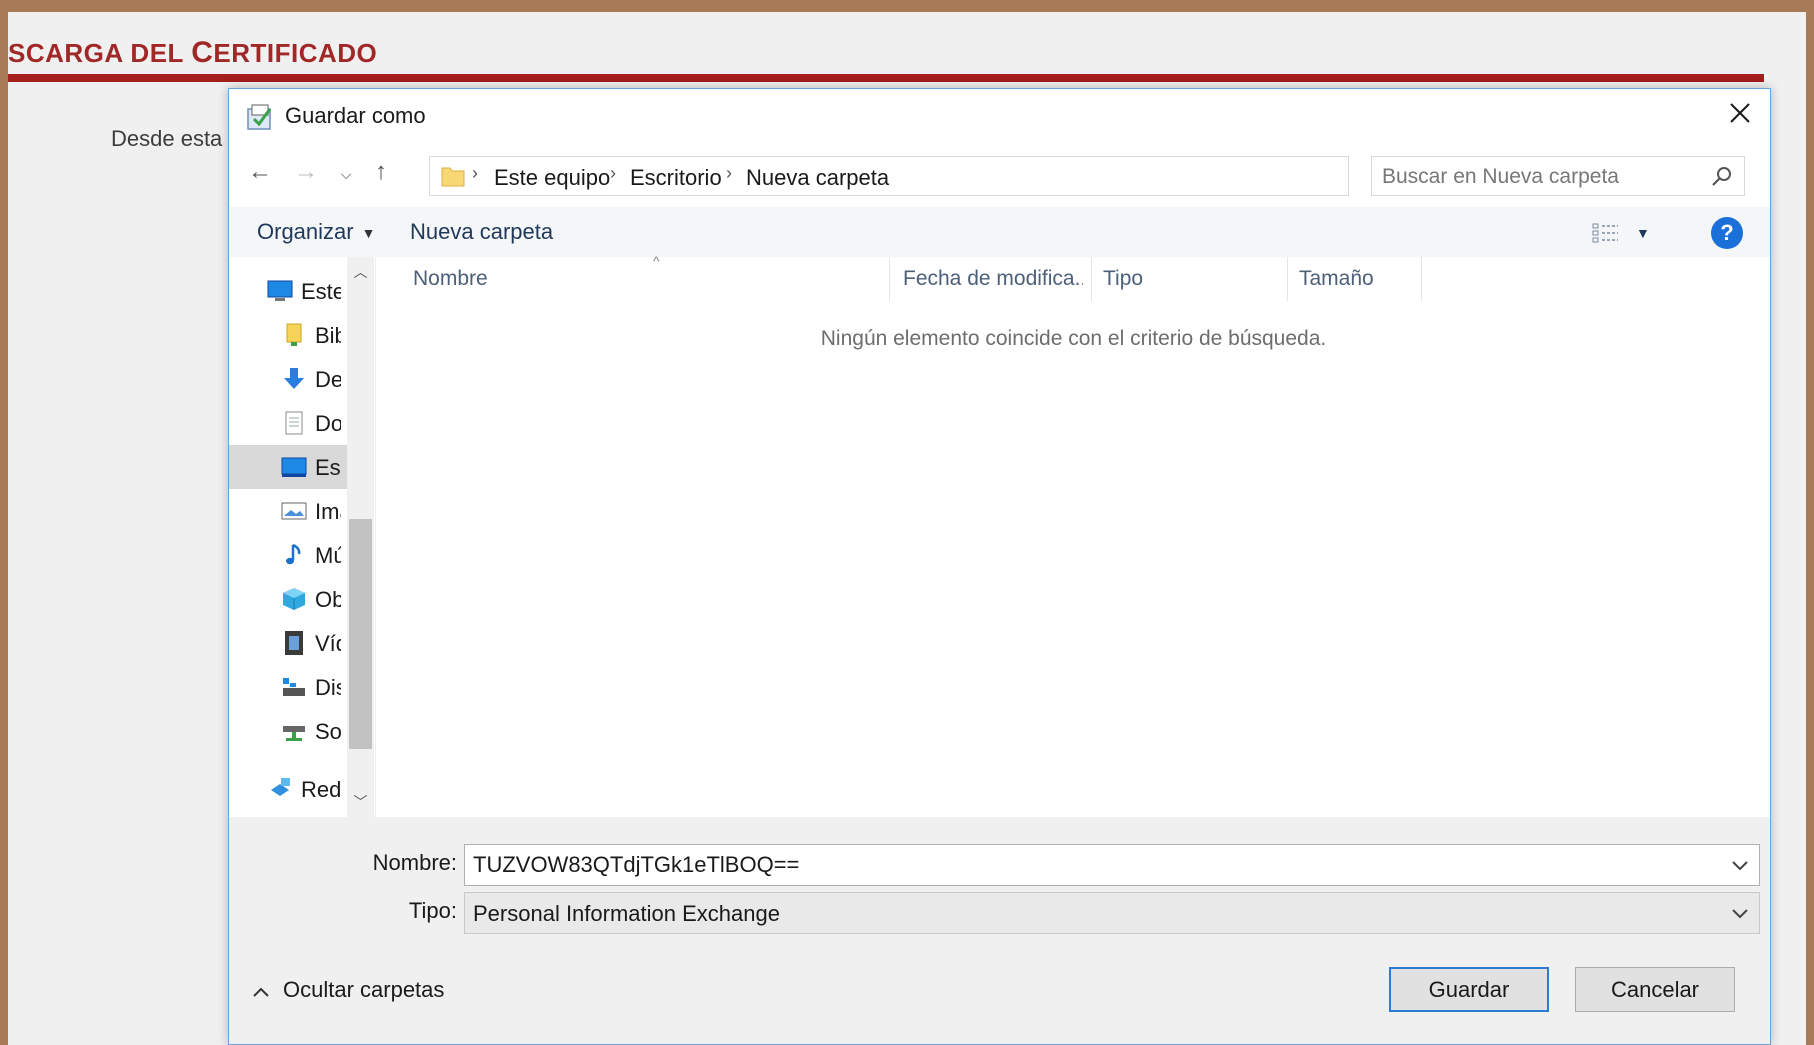 This screenshot has height=1045, width=1814. I want to click on nav-item-escritorio: Escritorio, so click(288, 467).